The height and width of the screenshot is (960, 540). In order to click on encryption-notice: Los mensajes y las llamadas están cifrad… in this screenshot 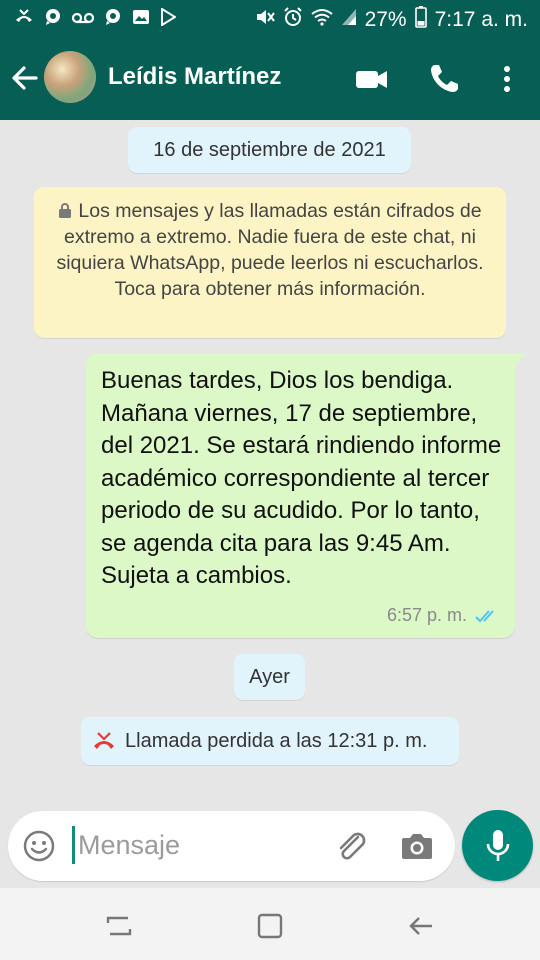, I will do `click(270, 262)`.